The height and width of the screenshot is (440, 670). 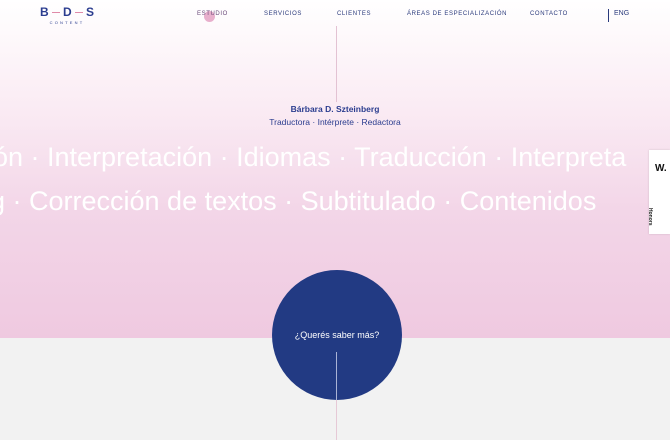 What do you see at coordinates (658, 192) in the screenshot?
I see `awards-tab: W. Honors` at bounding box center [658, 192].